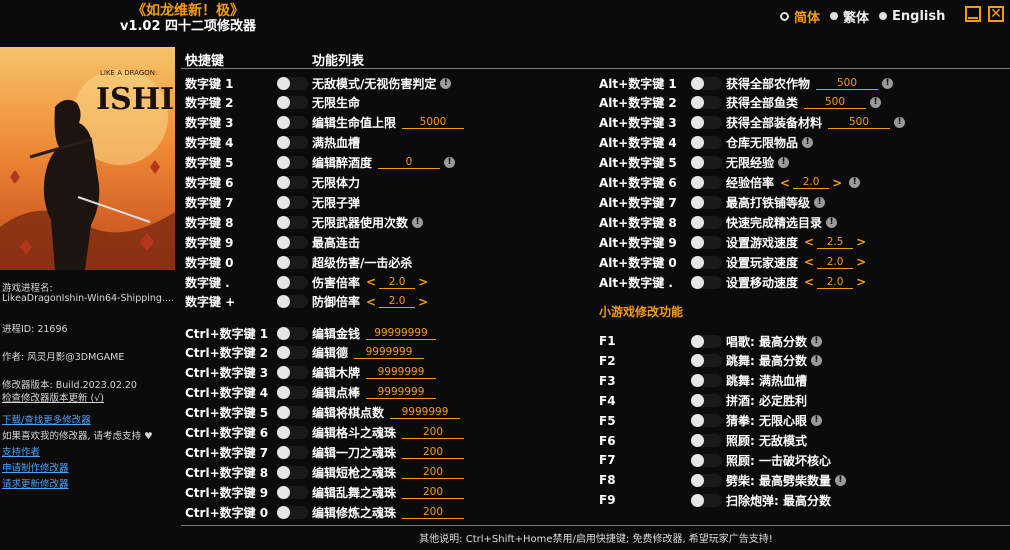 This screenshot has width=1010, height=550. I want to click on lang-option-simplified: 简体, so click(800, 16).